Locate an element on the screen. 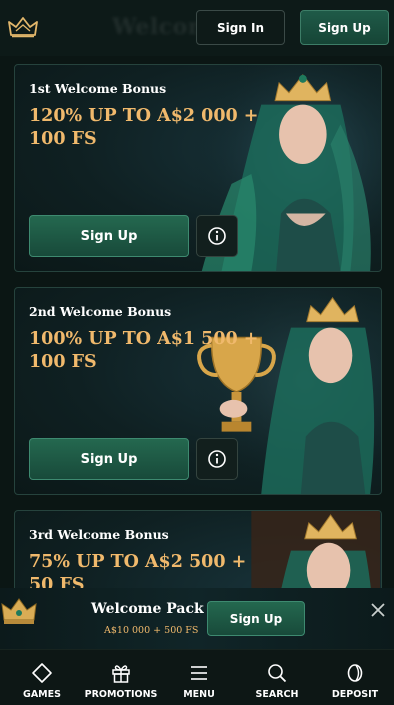  sign-up-button: Sign Up is located at coordinates (344, 27).